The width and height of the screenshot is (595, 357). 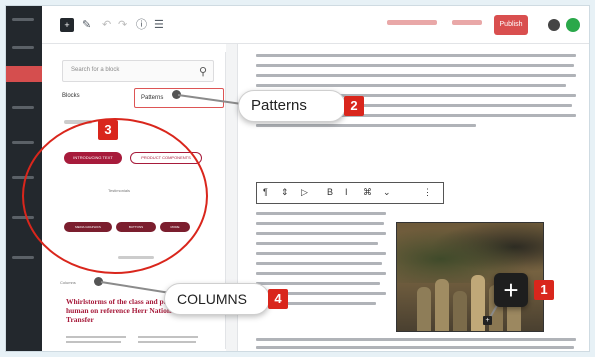 I want to click on italic-icon: I, so click(x=346, y=192).